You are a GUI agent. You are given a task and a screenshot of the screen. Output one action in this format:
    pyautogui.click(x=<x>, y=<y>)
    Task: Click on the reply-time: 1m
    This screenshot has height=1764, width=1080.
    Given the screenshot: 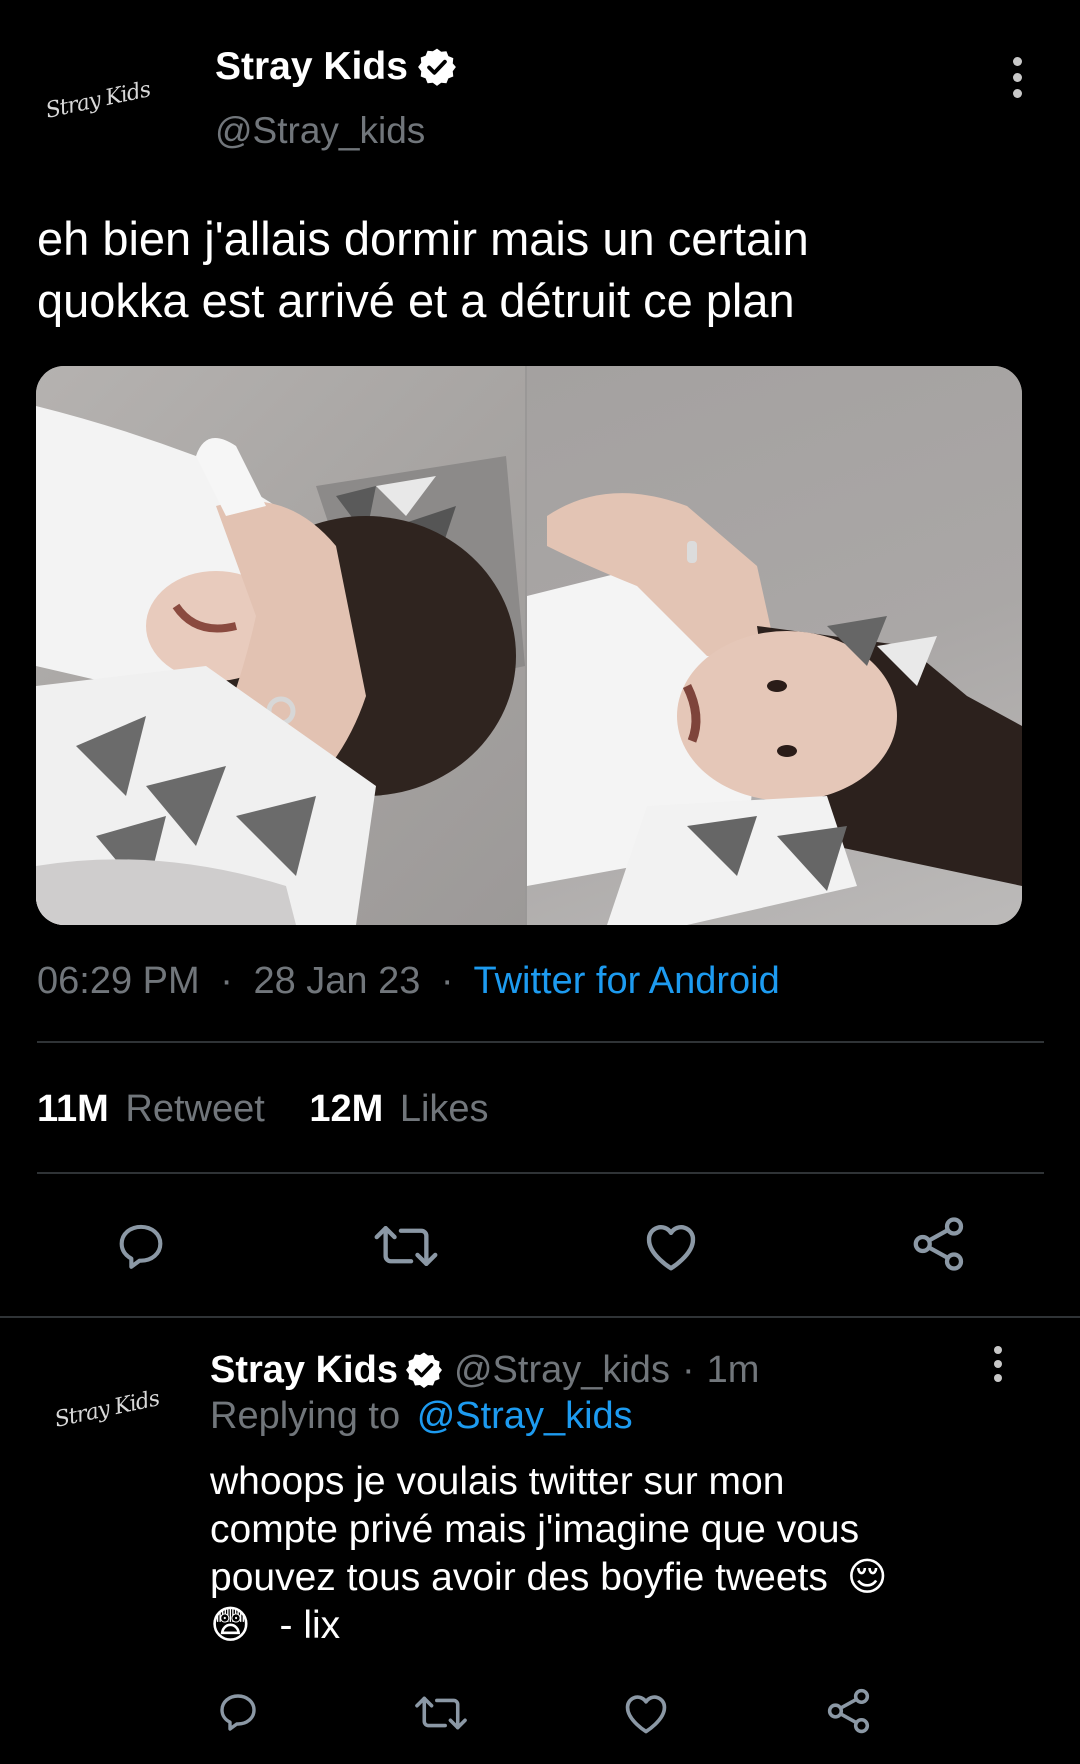 What is the action you would take?
    pyautogui.click(x=733, y=1369)
    